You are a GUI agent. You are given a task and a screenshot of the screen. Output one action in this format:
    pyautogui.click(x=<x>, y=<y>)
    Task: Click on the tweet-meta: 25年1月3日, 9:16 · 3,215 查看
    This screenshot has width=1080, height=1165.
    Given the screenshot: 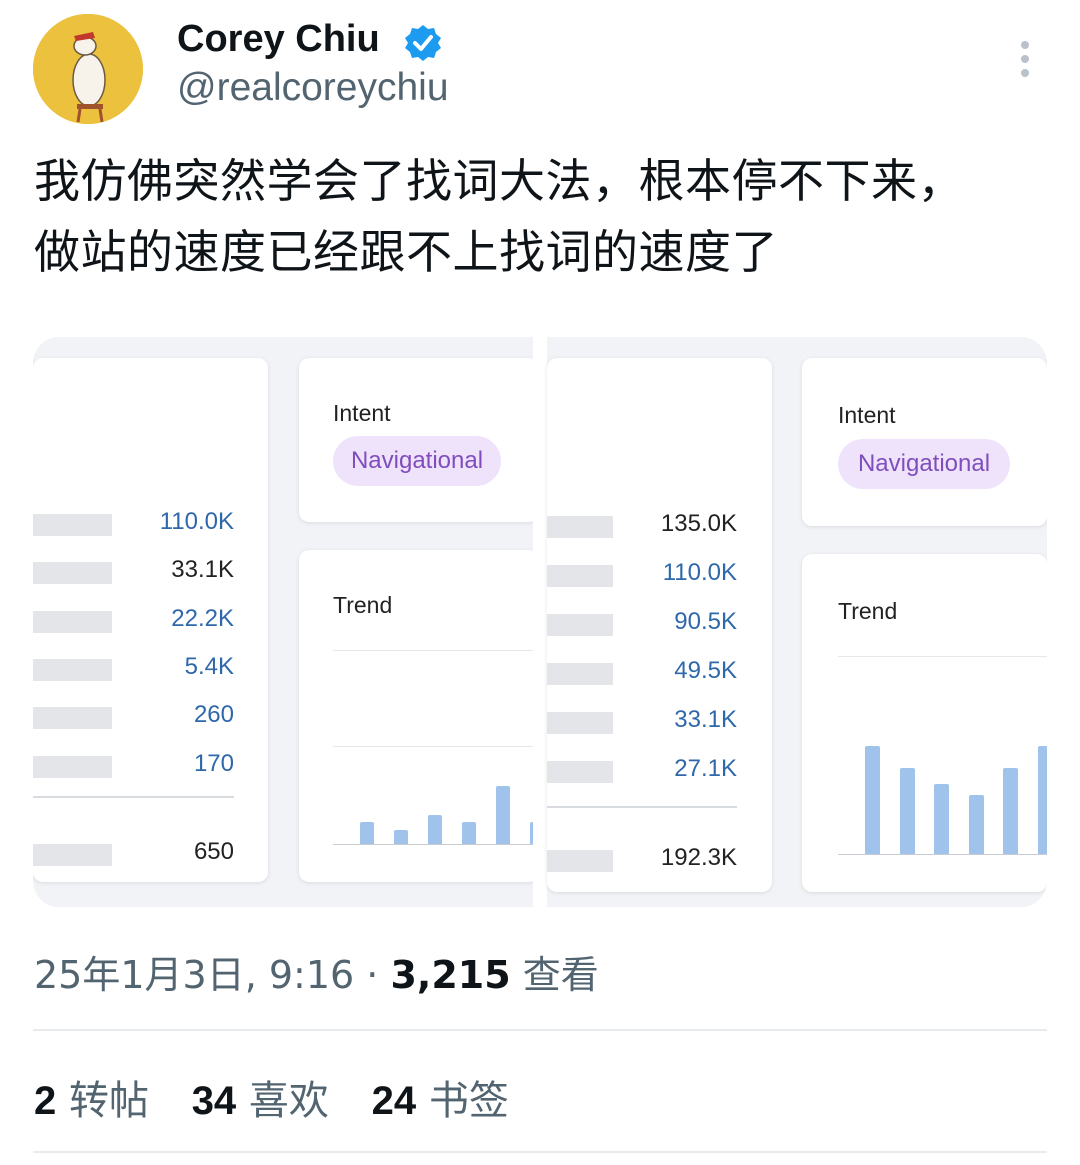 What is the action you would take?
    pyautogui.click(x=316, y=971)
    